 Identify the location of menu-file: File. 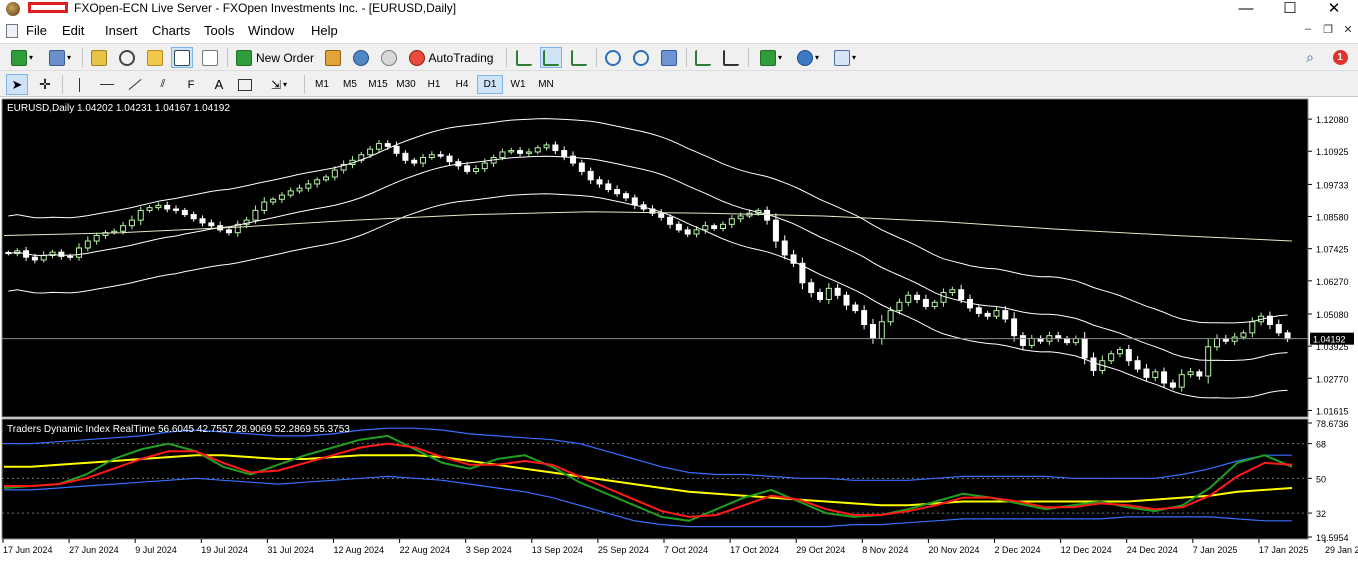
(36, 30).